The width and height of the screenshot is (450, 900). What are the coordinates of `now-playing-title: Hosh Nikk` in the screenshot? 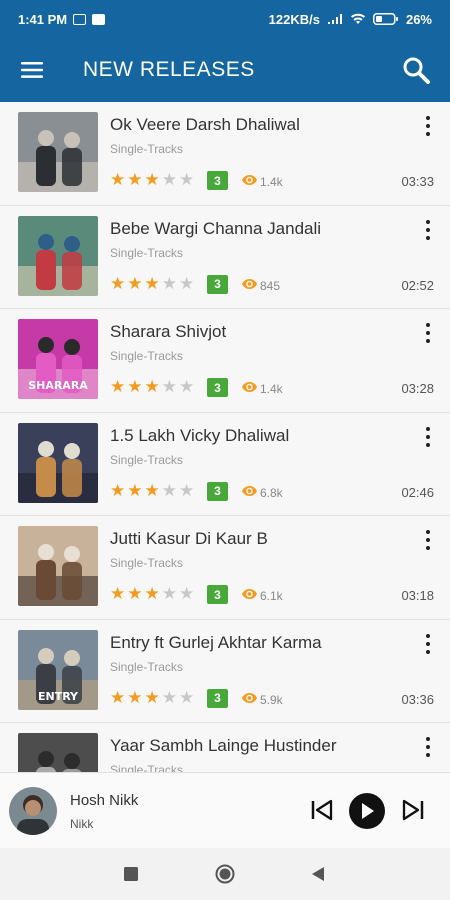 It's located at (104, 800).